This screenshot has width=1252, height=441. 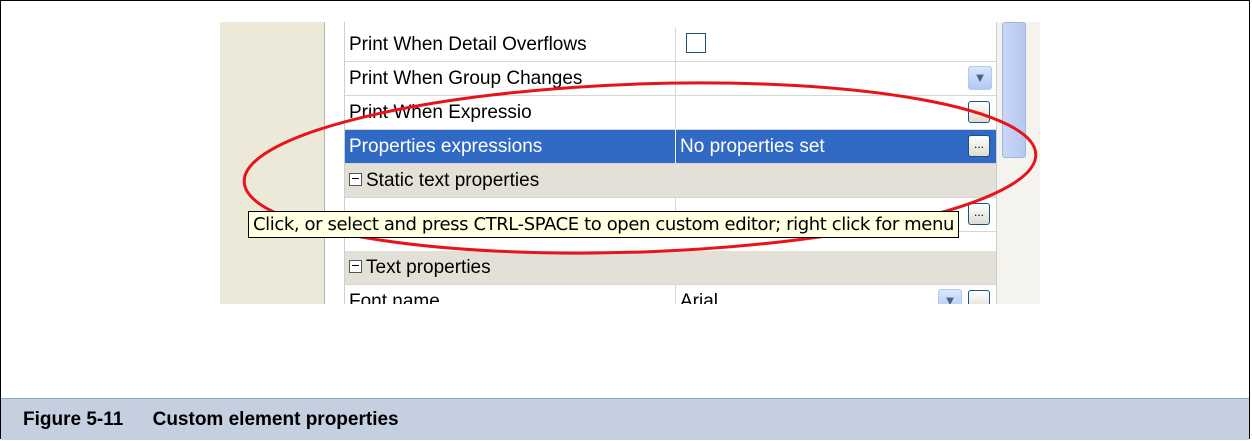 What do you see at coordinates (275, 419) in the screenshot?
I see `figure-title: Custom element properties` at bounding box center [275, 419].